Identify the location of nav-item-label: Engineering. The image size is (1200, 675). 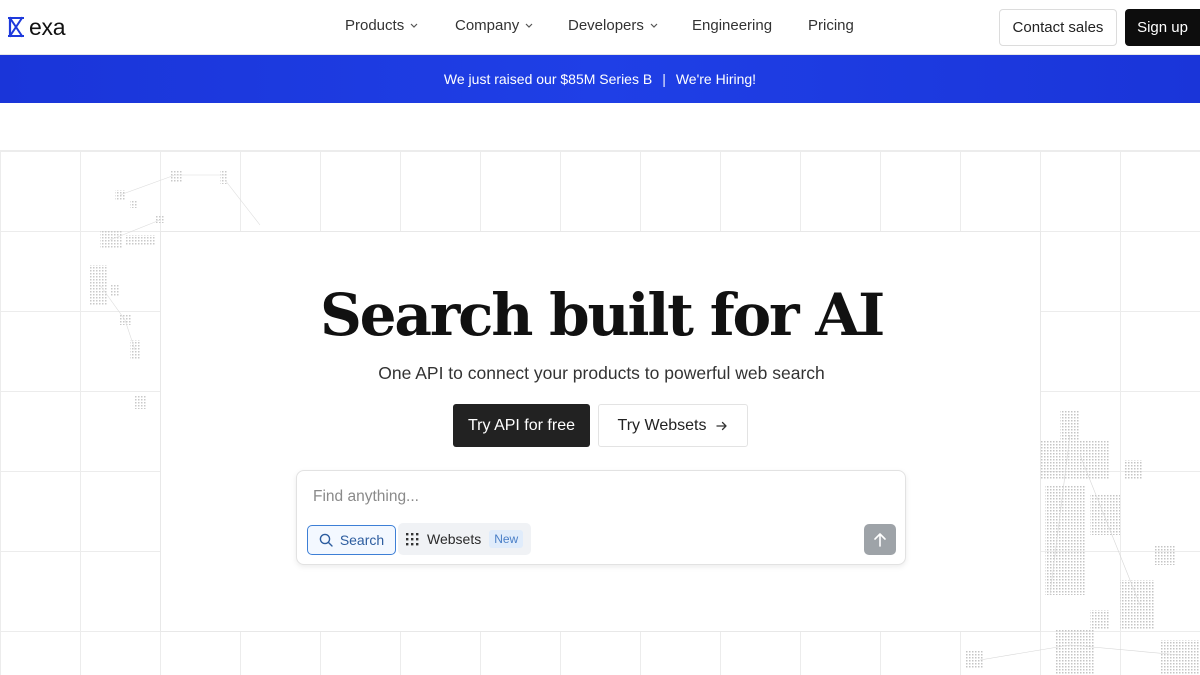
(732, 25).